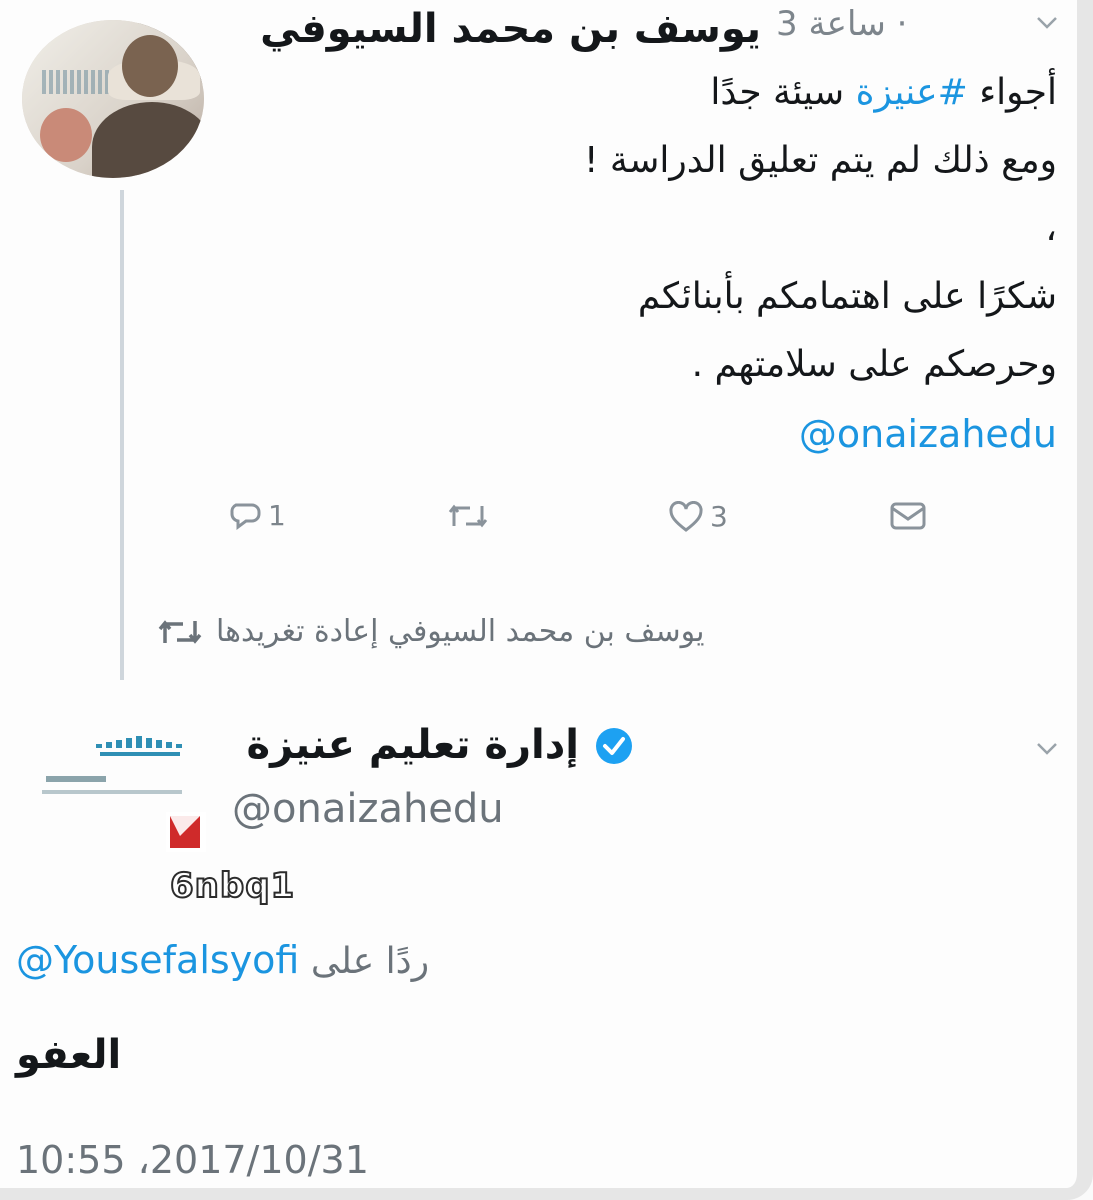 This screenshot has height=1200, width=1093. Describe the element at coordinates (614, 746) in the screenshot. I see `verified-badge-icon` at that location.